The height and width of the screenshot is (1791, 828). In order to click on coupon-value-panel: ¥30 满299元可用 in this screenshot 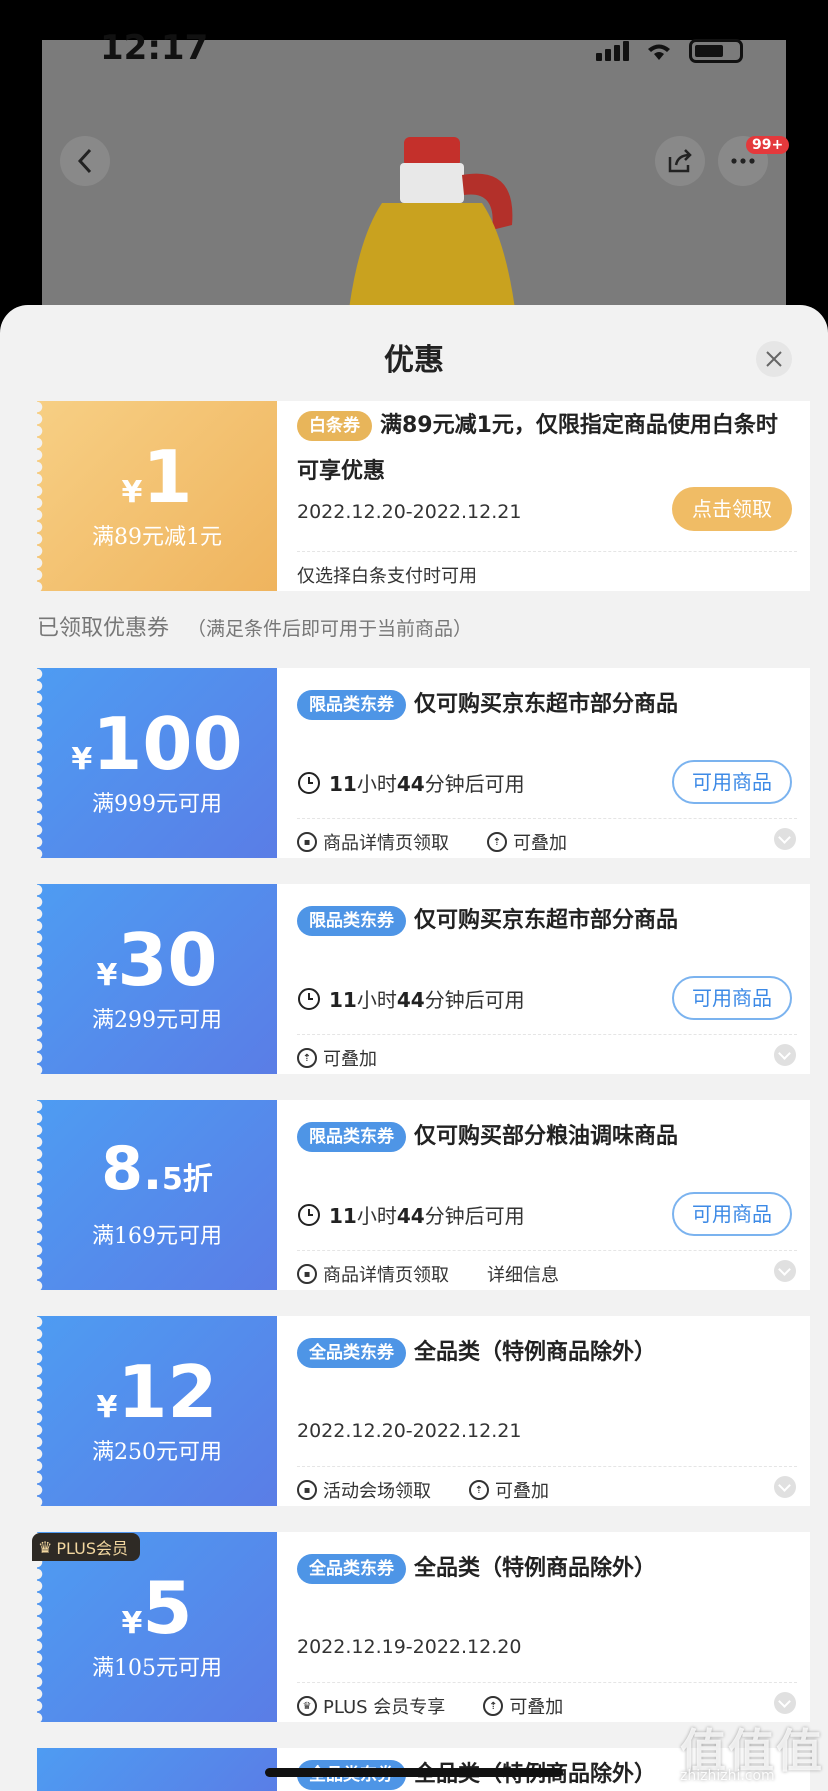, I will do `click(157, 979)`.